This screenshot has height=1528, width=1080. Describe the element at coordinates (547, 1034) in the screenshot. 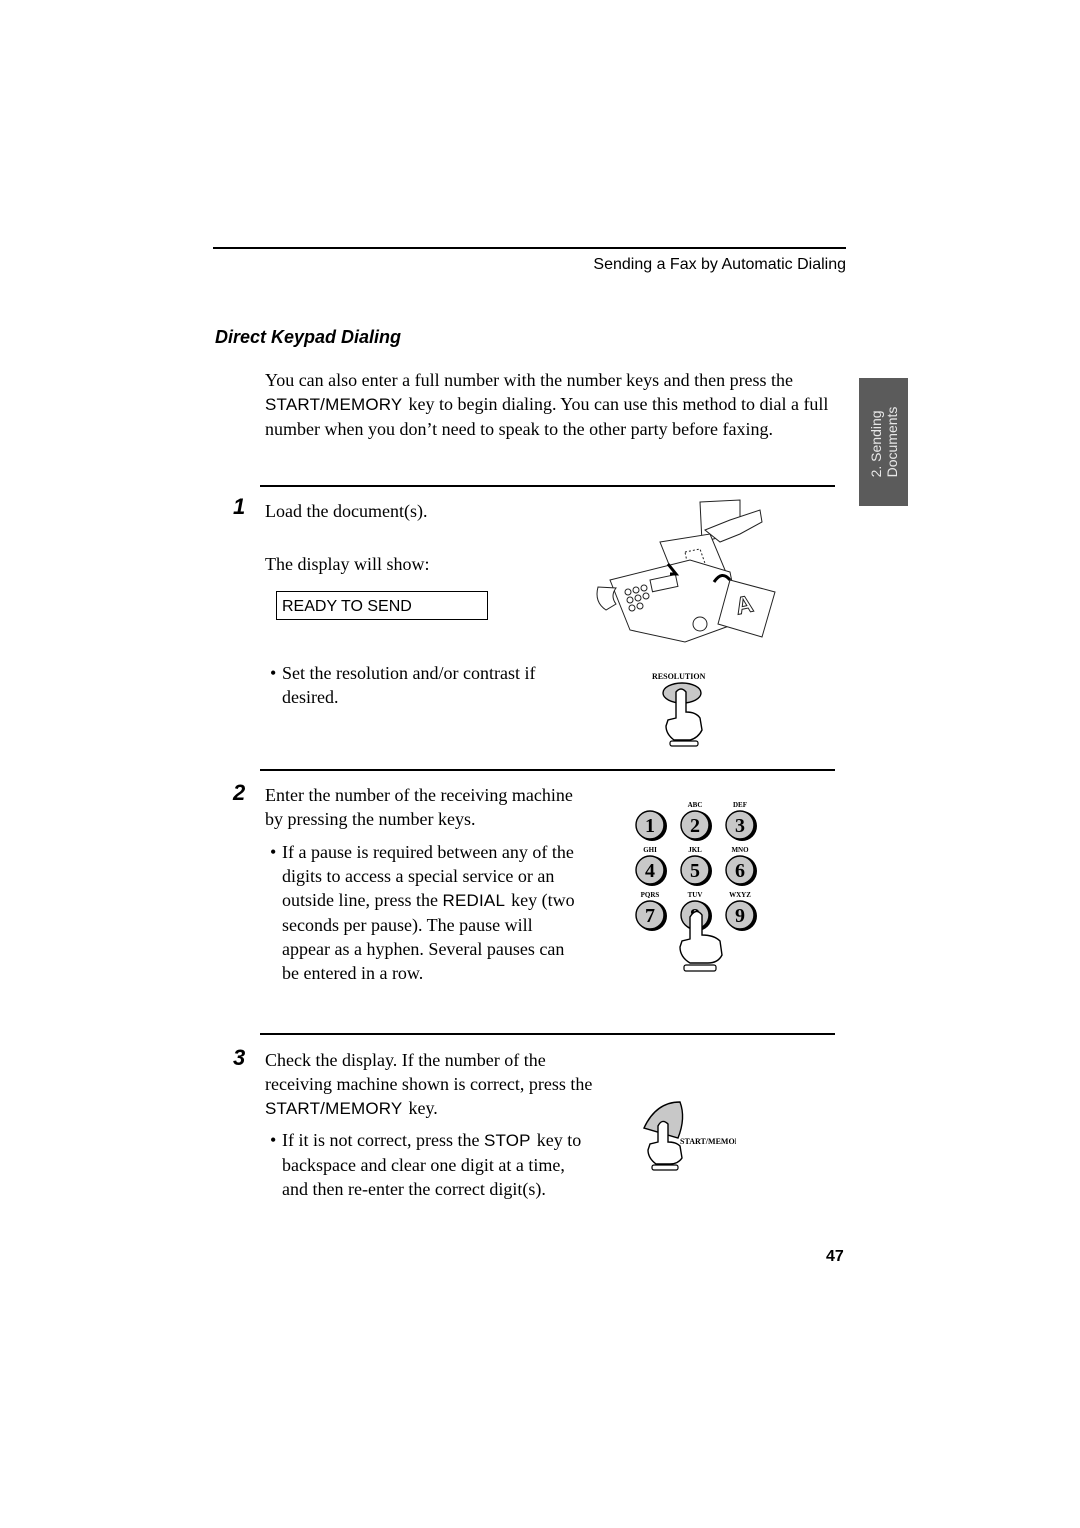

I see `step-3-rule` at that location.